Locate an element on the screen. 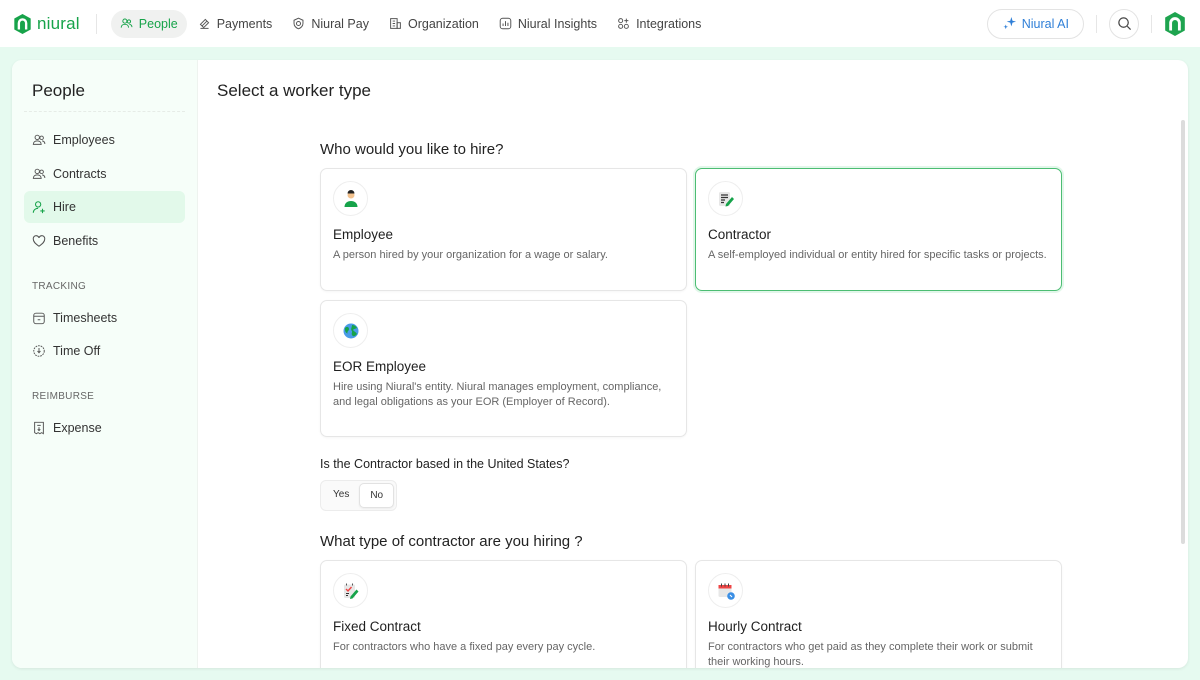  sidebar-title: People is located at coordinates (104, 86).